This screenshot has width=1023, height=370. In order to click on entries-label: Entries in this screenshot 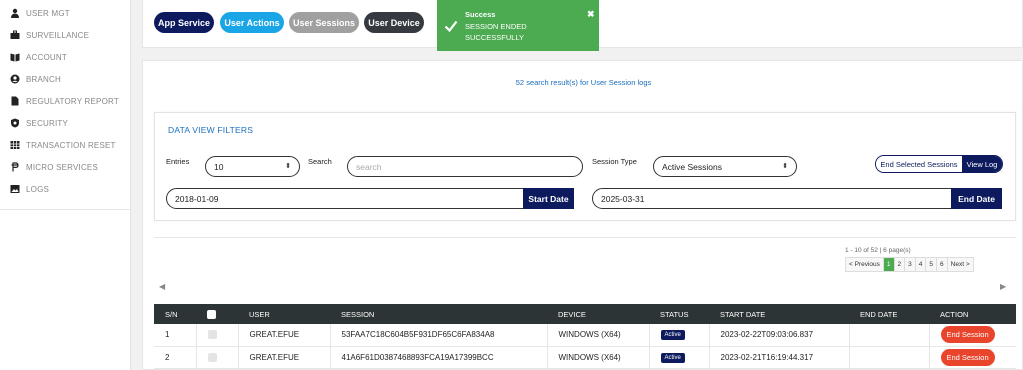, I will do `click(178, 161)`.